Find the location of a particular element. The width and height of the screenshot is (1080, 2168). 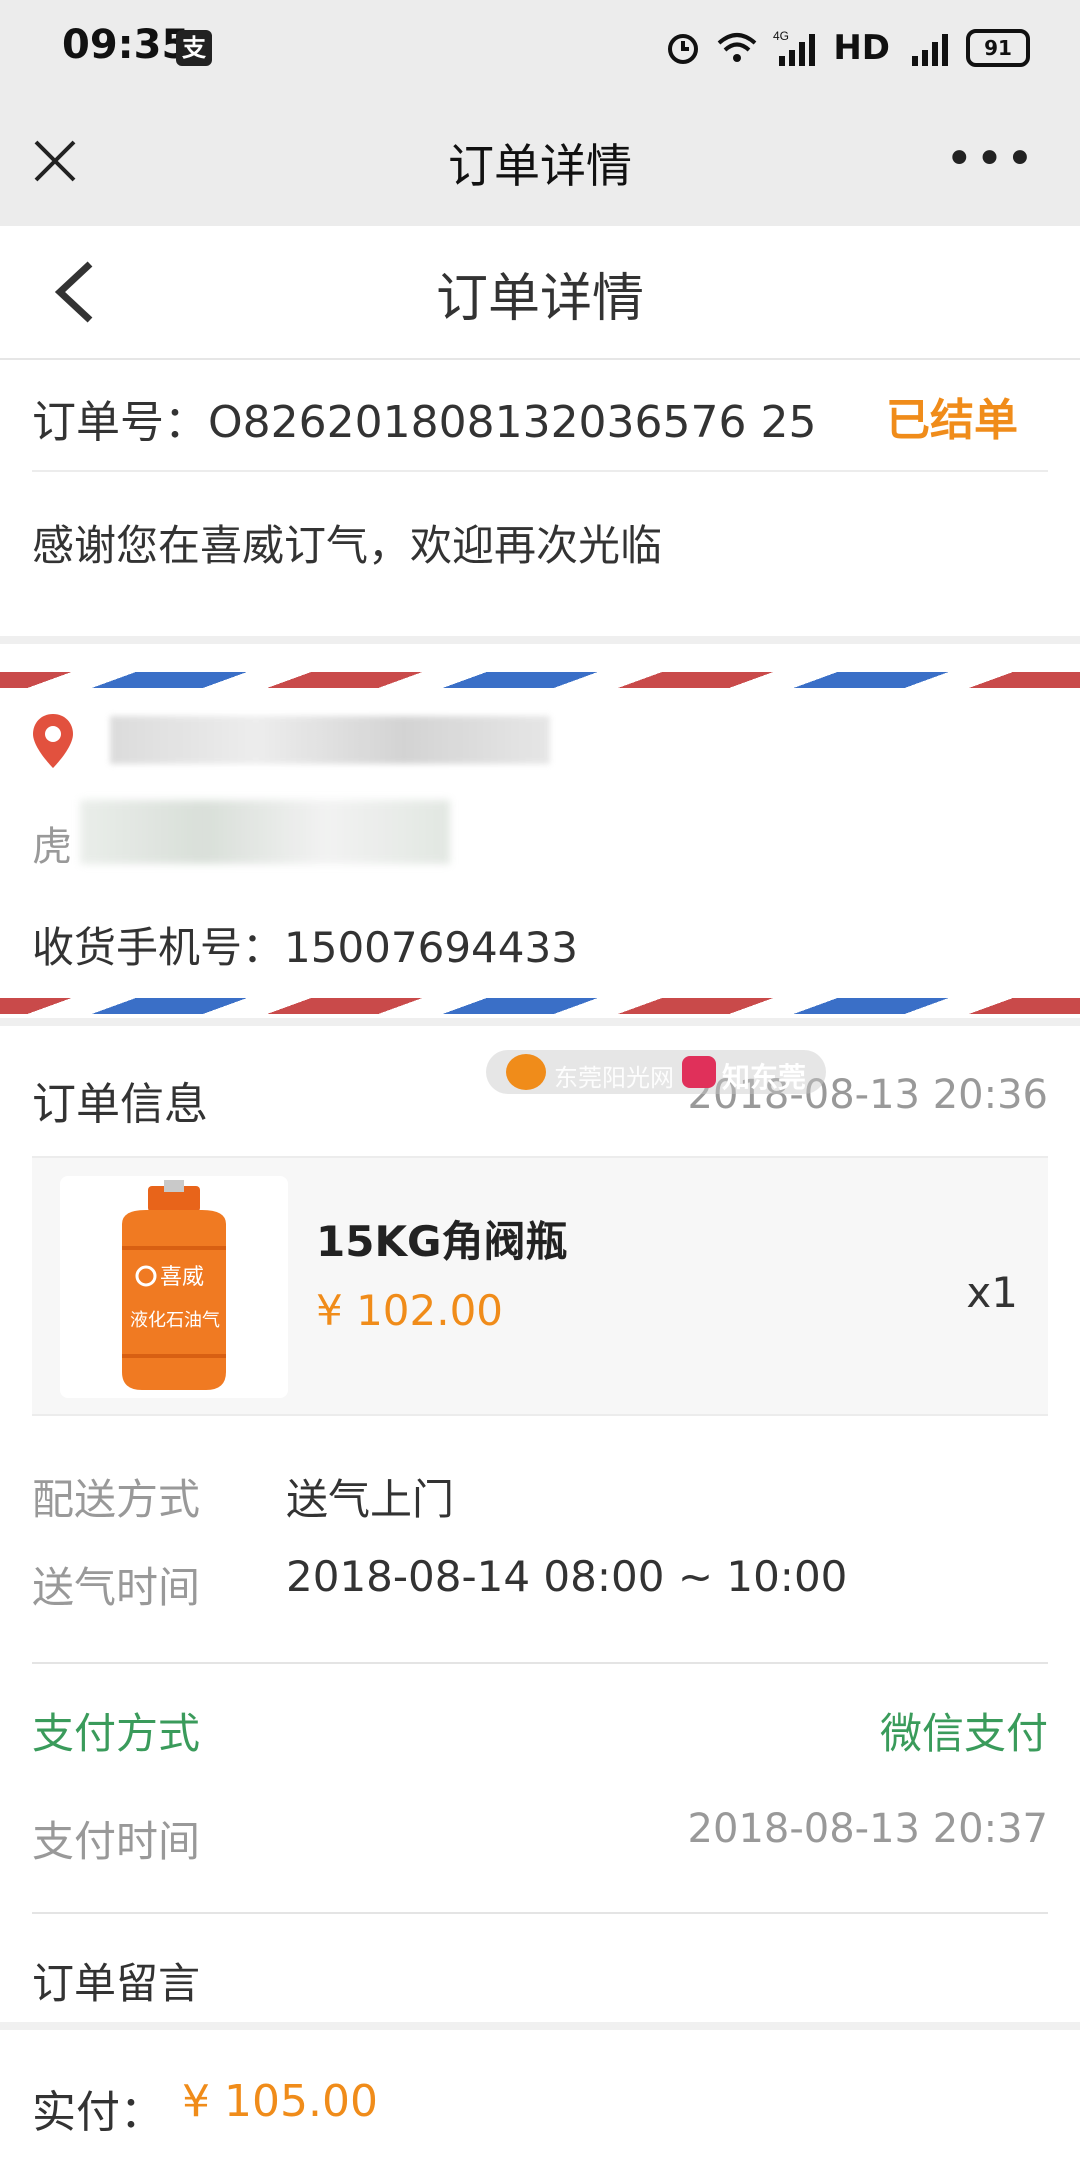

amount-paid-value: ¥ 105.00 is located at coordinates (280, 2101).